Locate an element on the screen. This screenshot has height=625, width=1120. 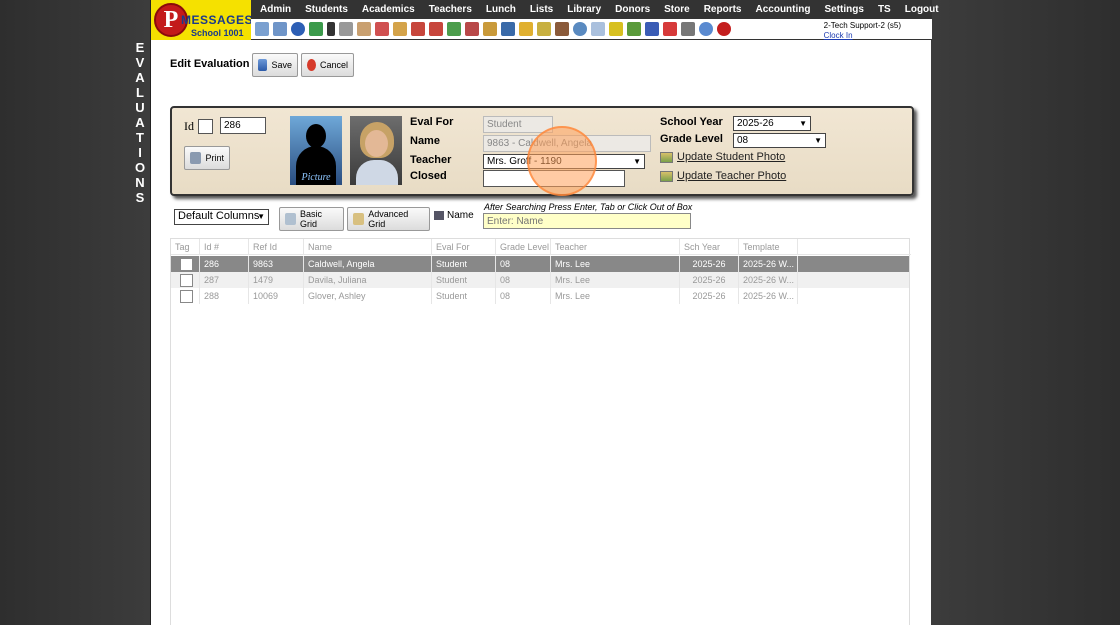
basic-grid-button: Basic Grid is located at coordinates (311, 219).